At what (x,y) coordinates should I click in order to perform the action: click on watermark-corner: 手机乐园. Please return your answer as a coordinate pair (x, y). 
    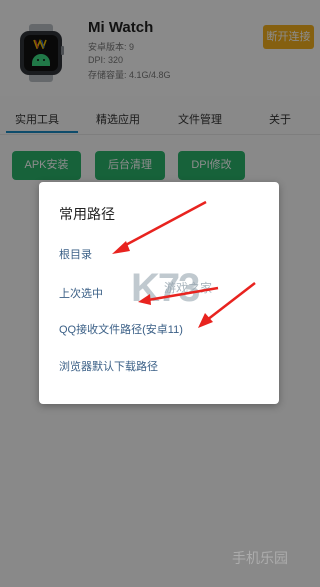
    Looking at the image, I should click on (260, 558).